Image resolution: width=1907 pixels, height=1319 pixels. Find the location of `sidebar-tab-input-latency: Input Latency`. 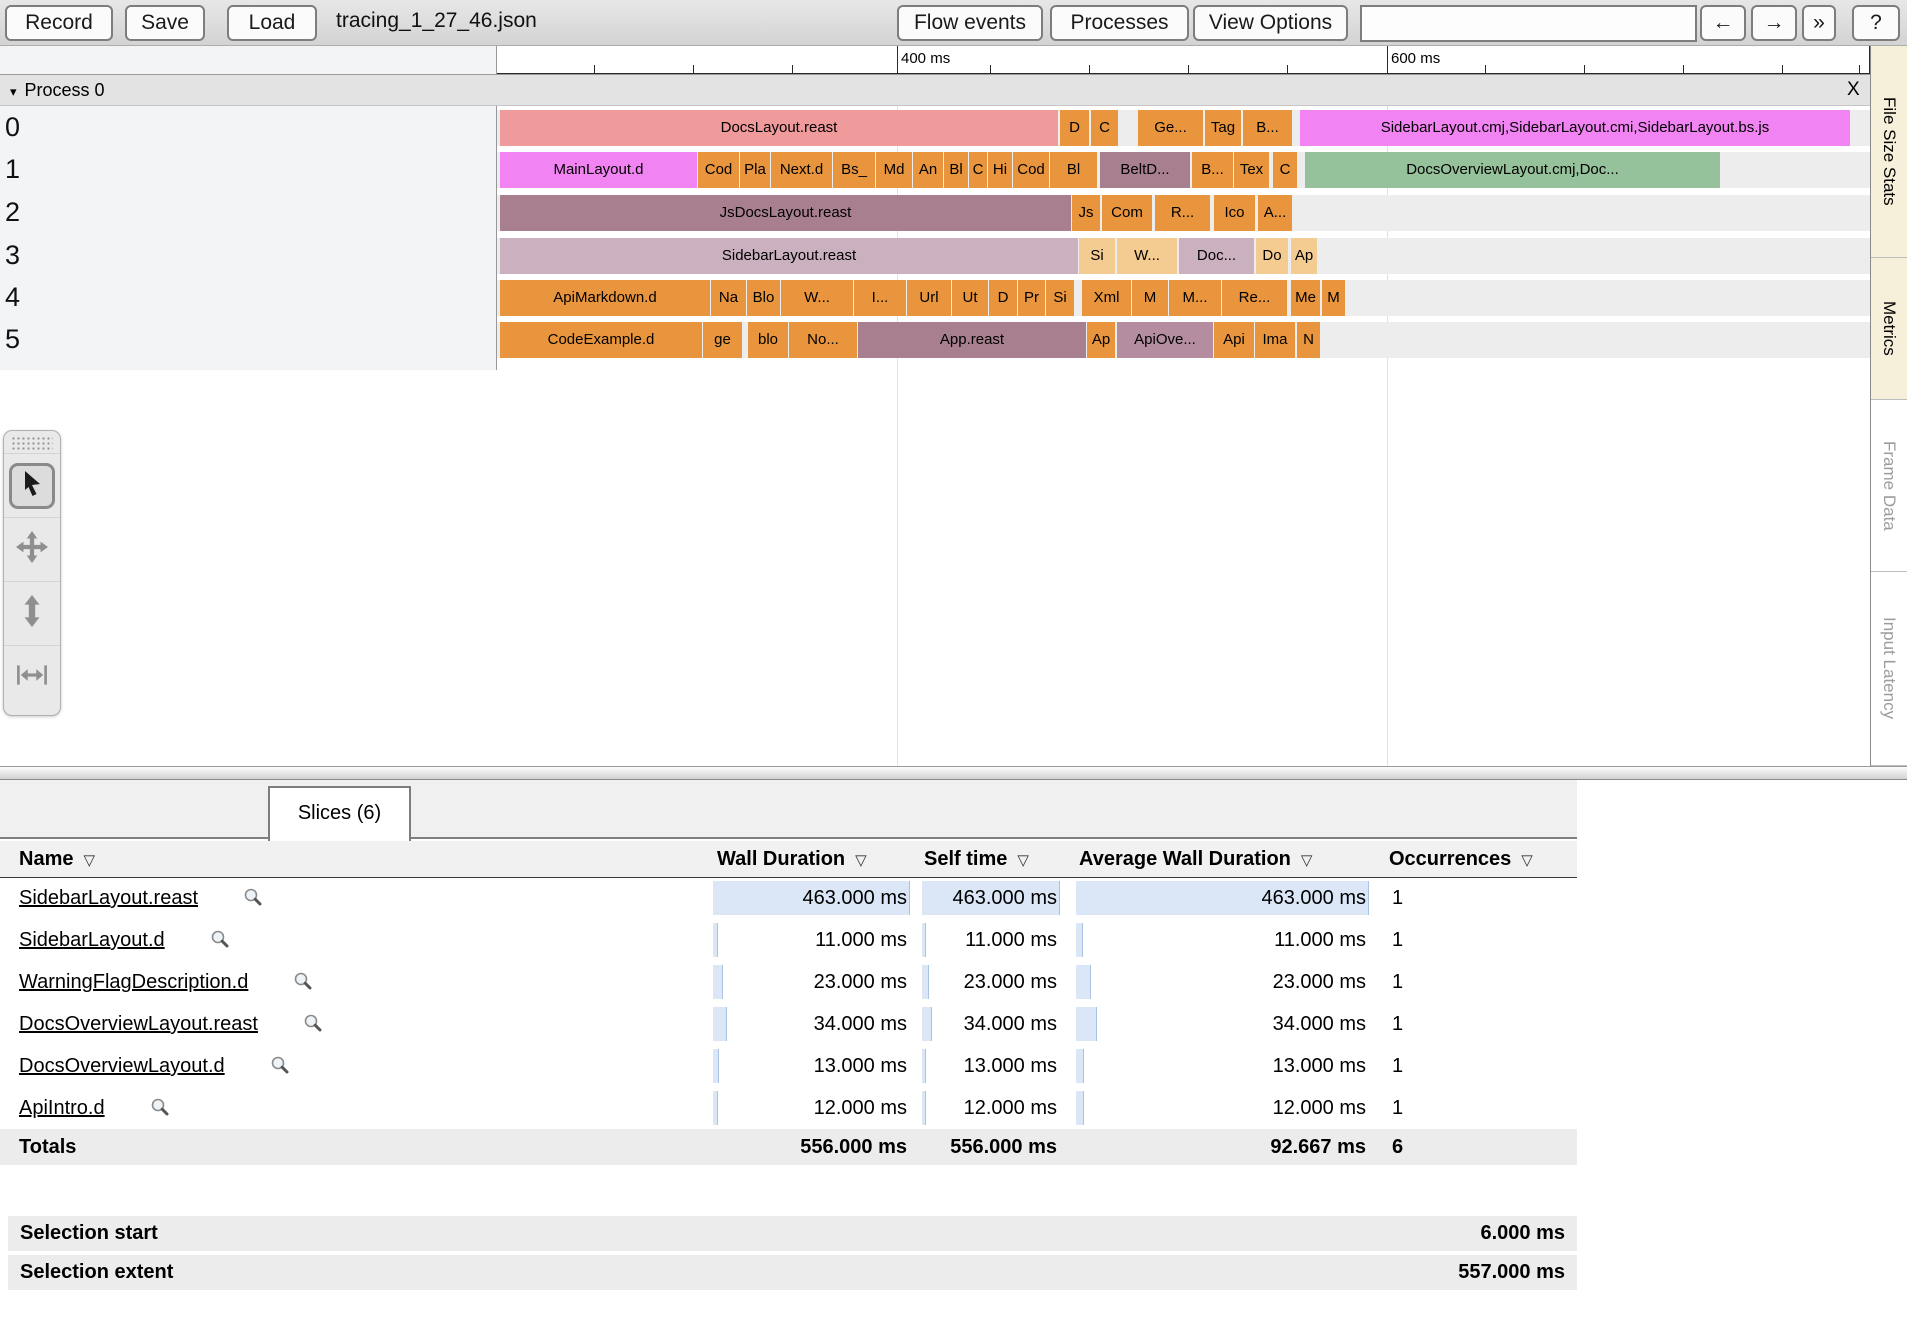

sidebar-tab-input-latency: Input Latency is located at coordinates (1889, 669).